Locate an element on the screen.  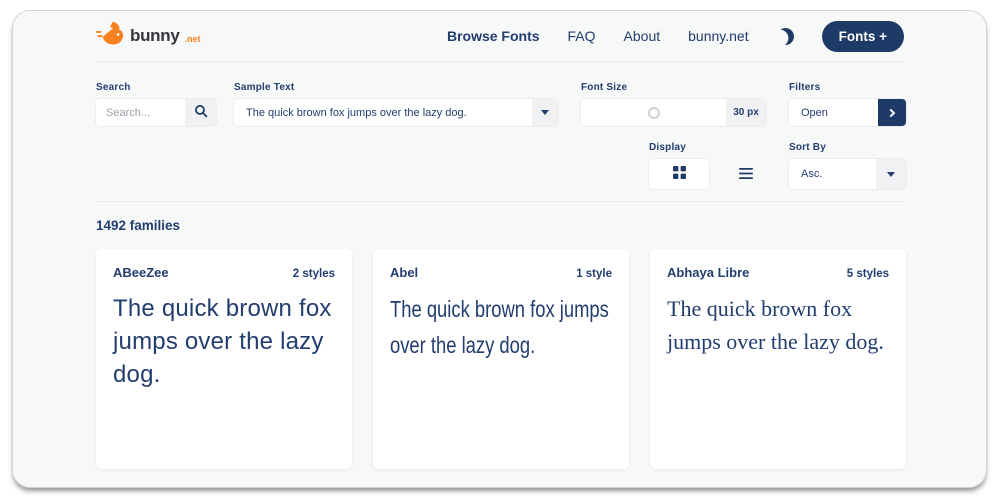
chevron-right-icon is located at coordinates (891, 112).